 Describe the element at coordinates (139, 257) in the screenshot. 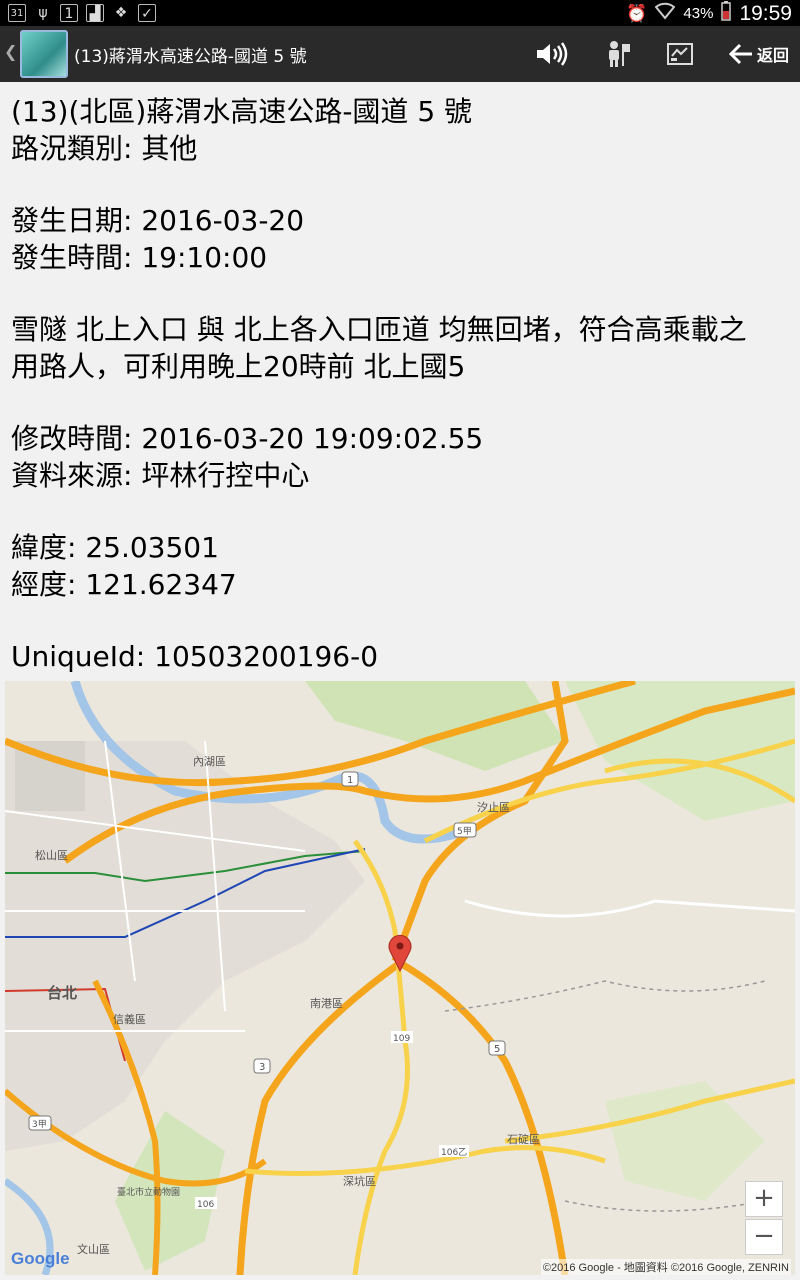

I see `incident-time: 發生時間: 19:10:00` at that location.